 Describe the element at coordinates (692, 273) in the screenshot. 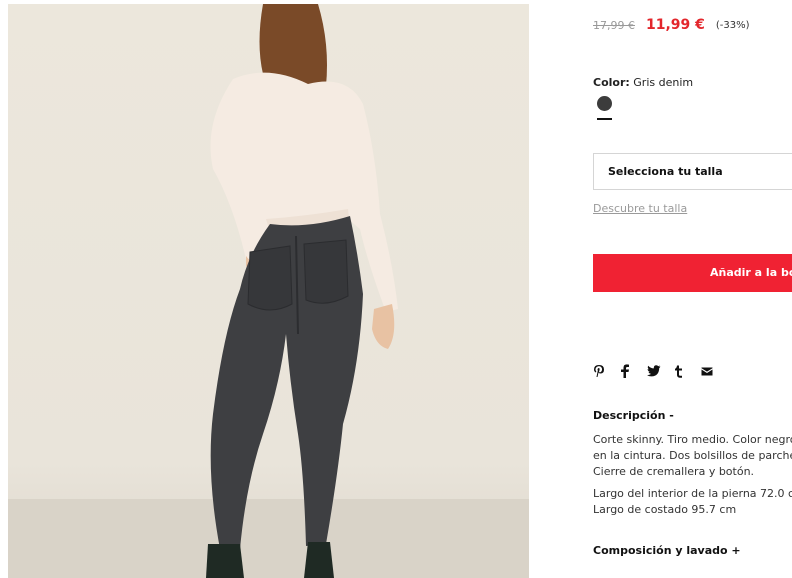

I see `add-to-bag-button: Añadir a la bolsa` at that location.